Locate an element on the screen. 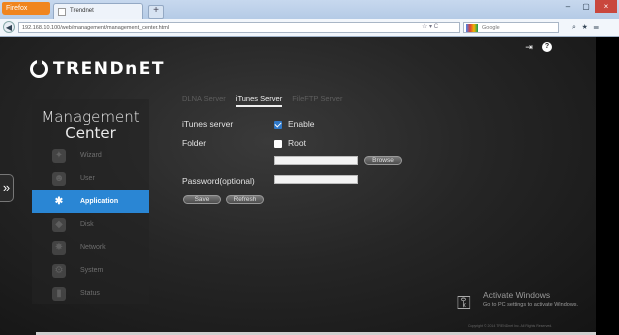  sidebar-title: Management is located at coordinates (90, 117).